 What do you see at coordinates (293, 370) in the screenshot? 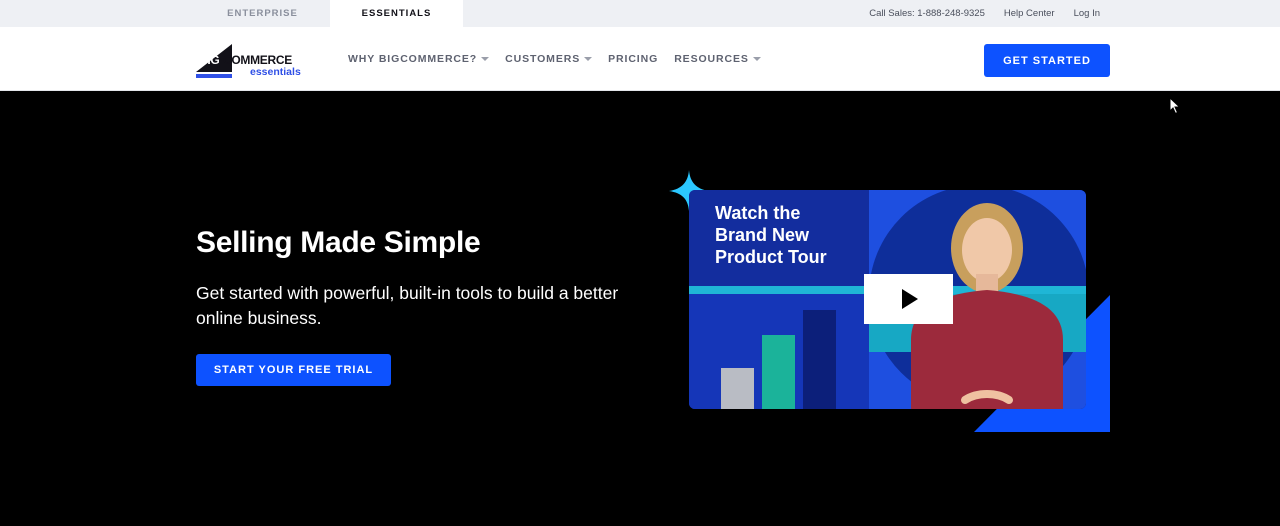
I see `start-free-trial-button: START YOUR FREE TRIAL` at bounding box center [293, 370].